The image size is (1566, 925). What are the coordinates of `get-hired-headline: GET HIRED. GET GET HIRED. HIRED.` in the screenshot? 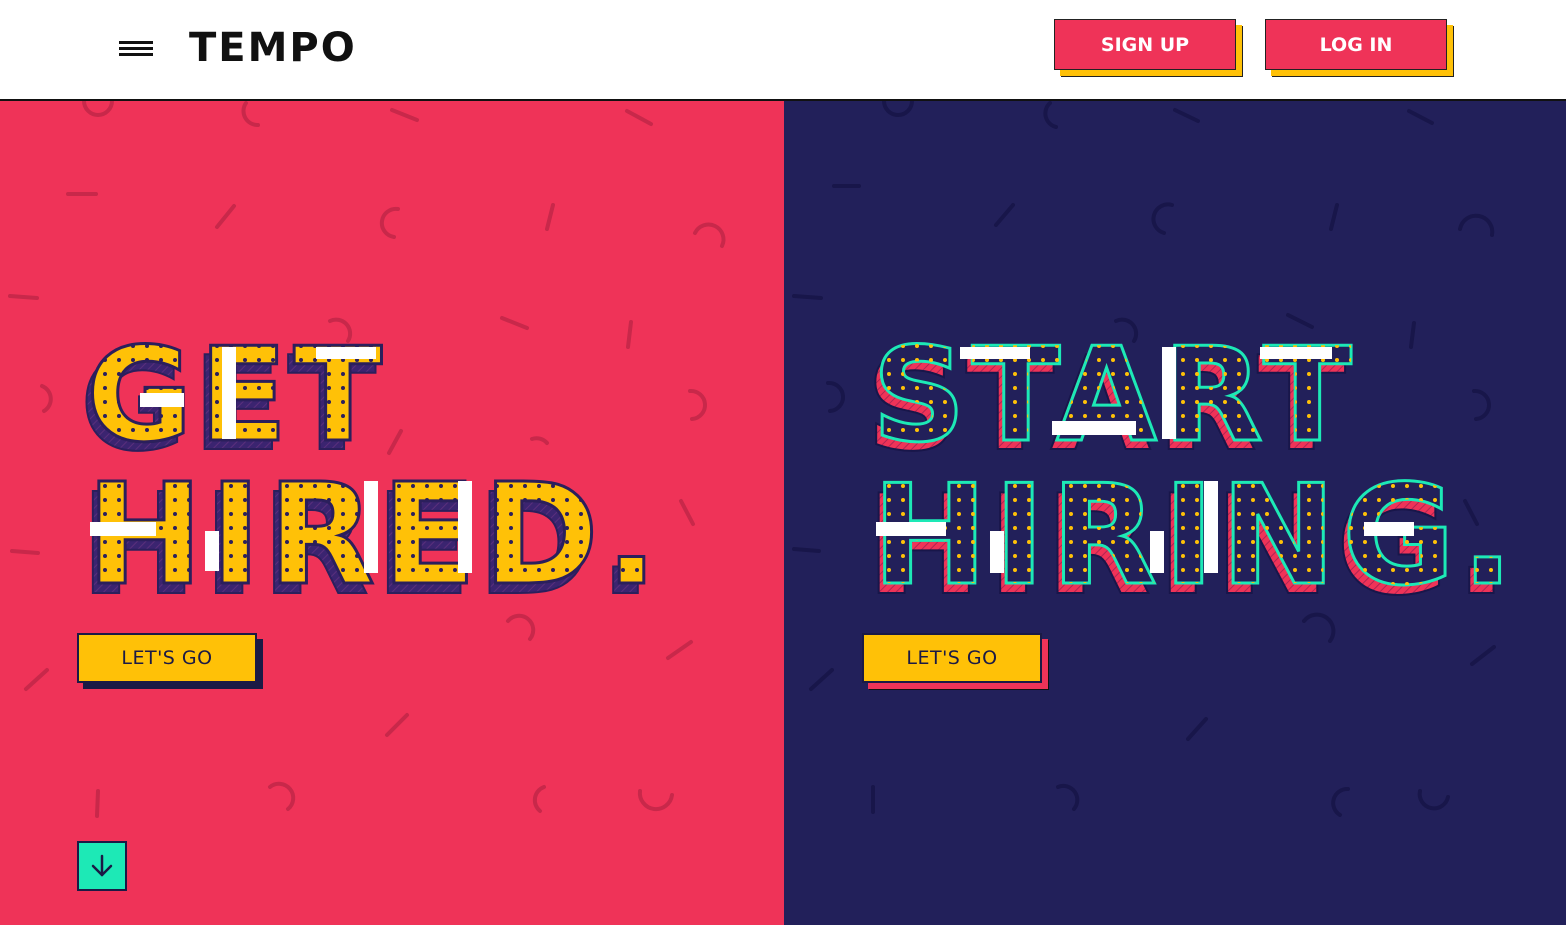 It's located at (369, 473).